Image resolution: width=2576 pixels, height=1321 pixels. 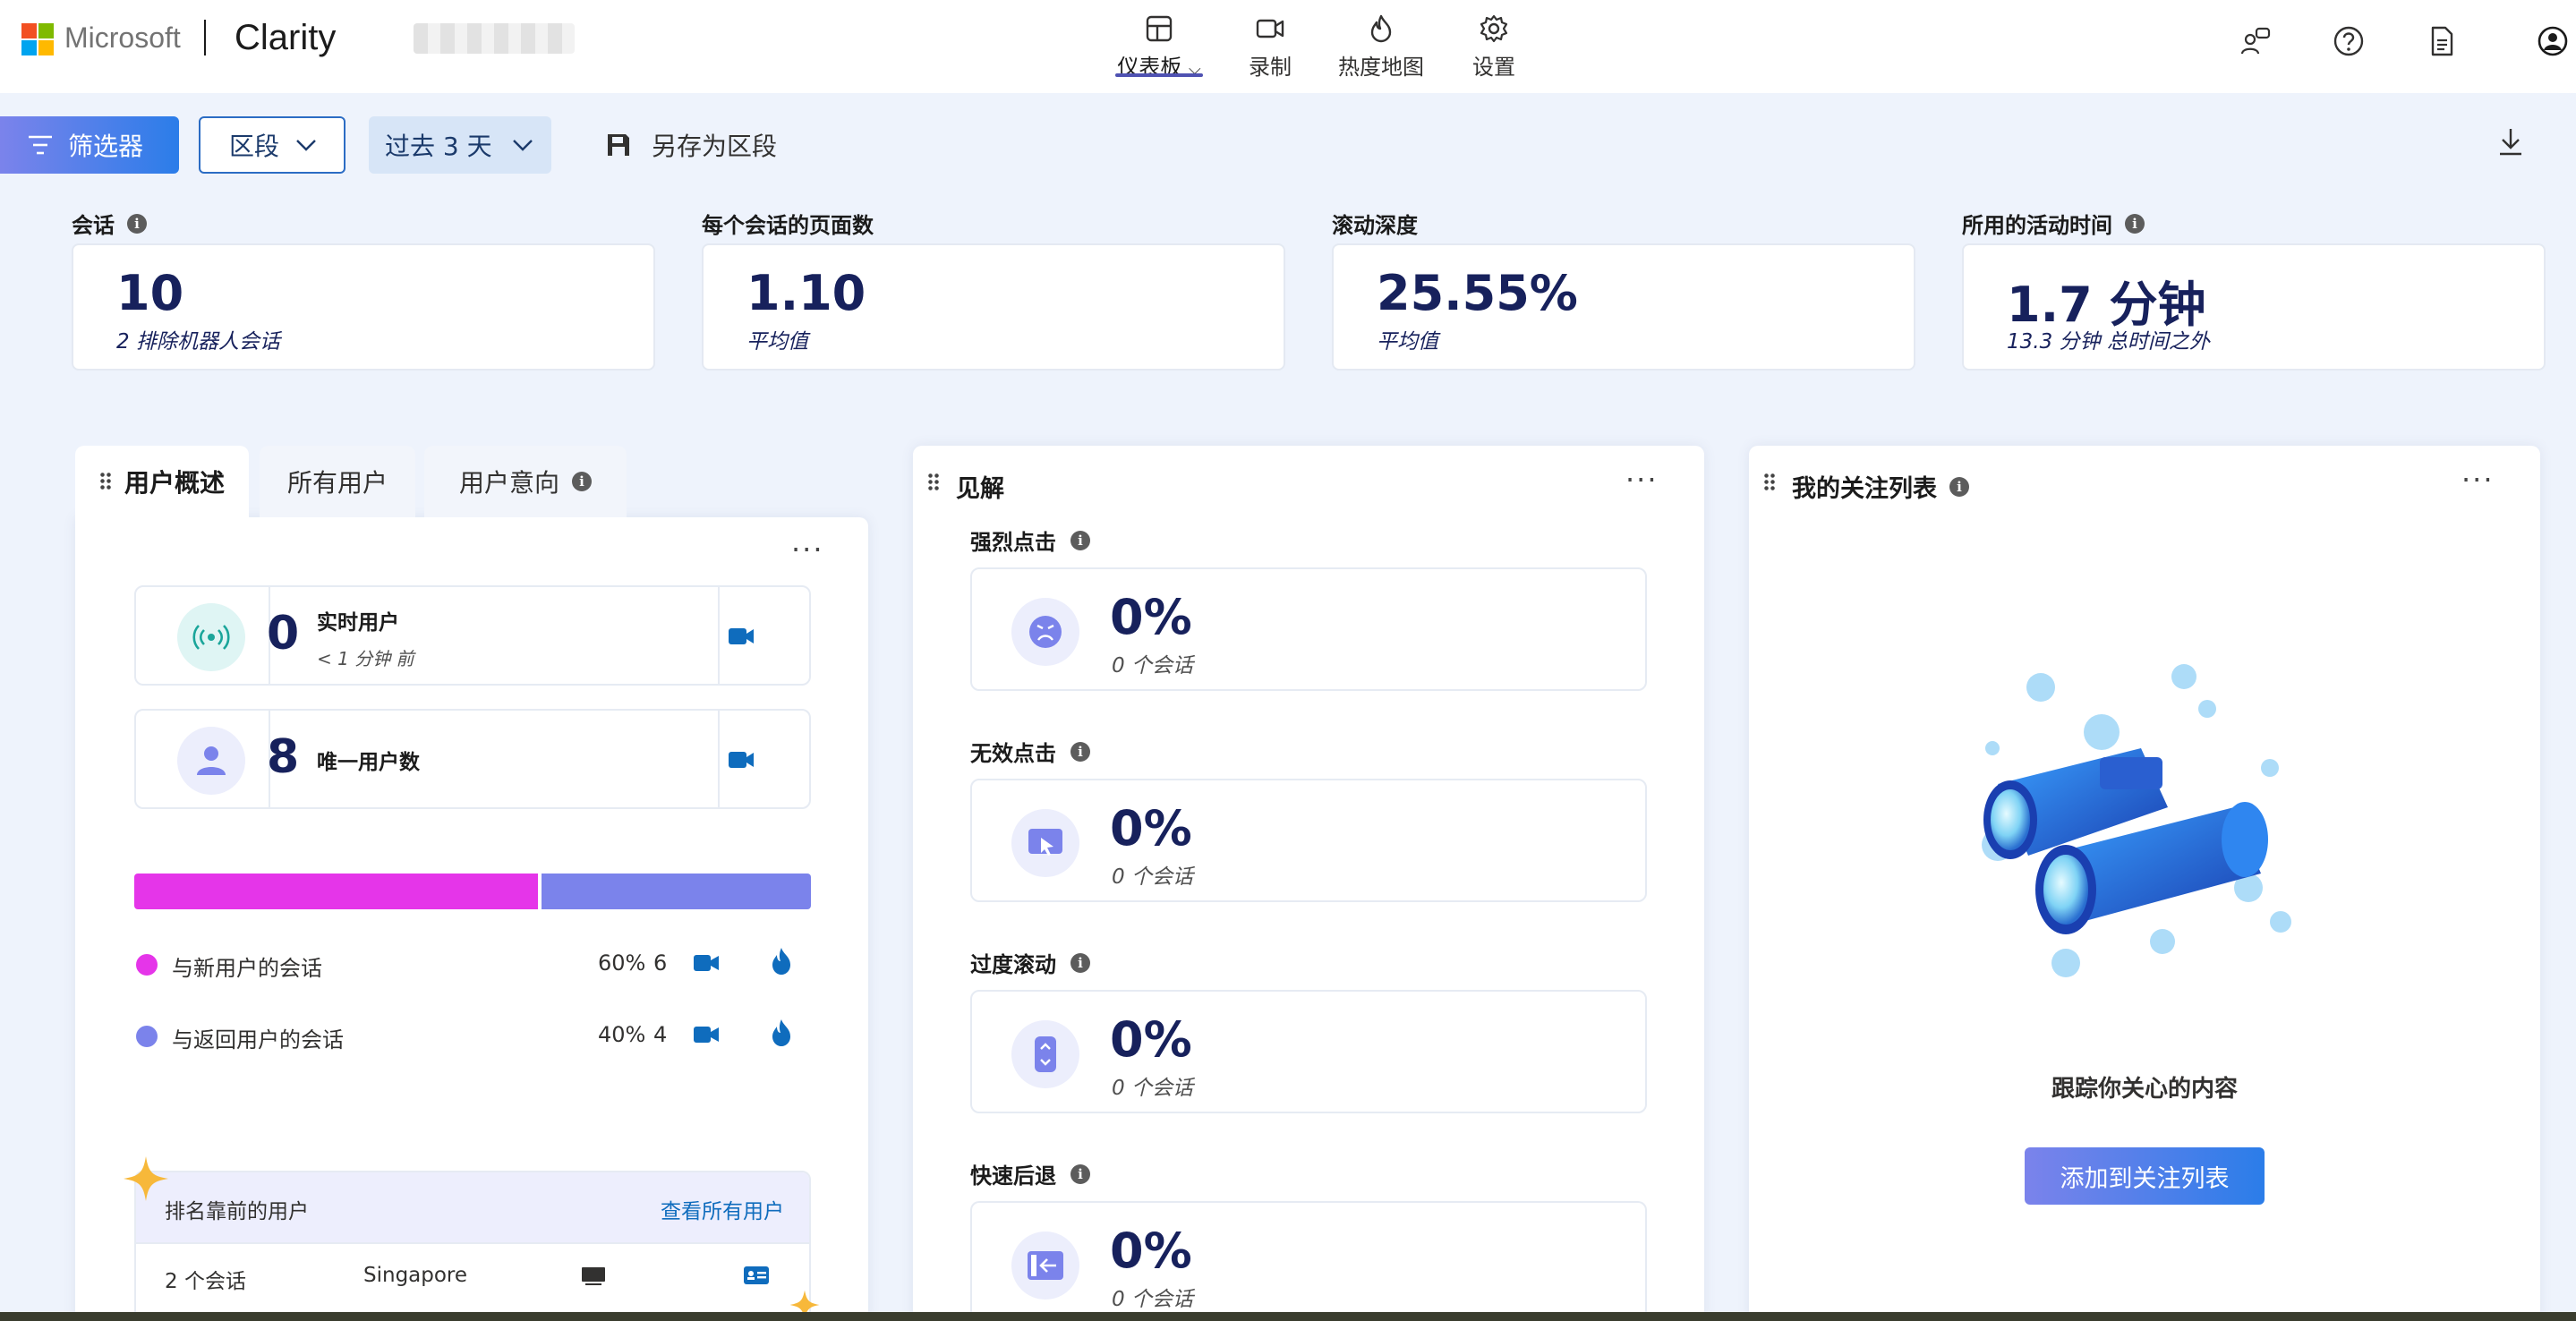 I want to click on dead-clicks-label: 无效点击 i, so click(x=1030, y=751).